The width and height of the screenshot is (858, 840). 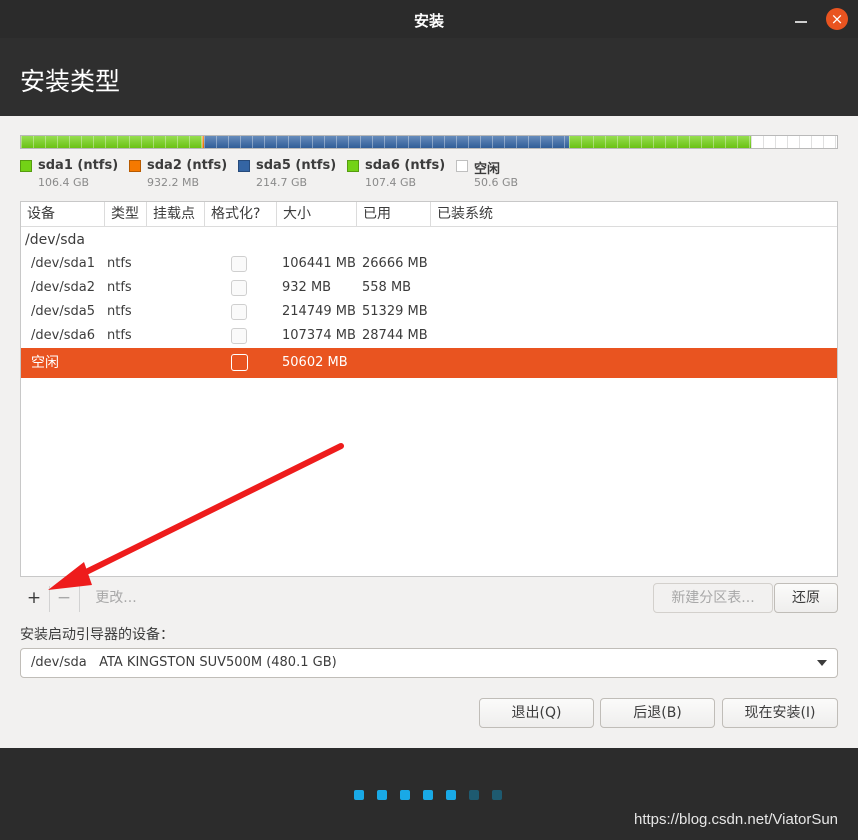 What do you see at coordinates (64, 598) in the screenshot?
I see `remove-partition-button: −` at bounding box center [64, 598].